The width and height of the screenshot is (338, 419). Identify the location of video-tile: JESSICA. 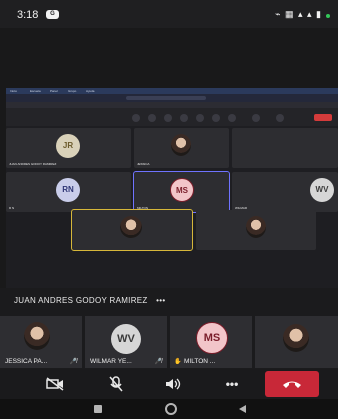
(181, 148).